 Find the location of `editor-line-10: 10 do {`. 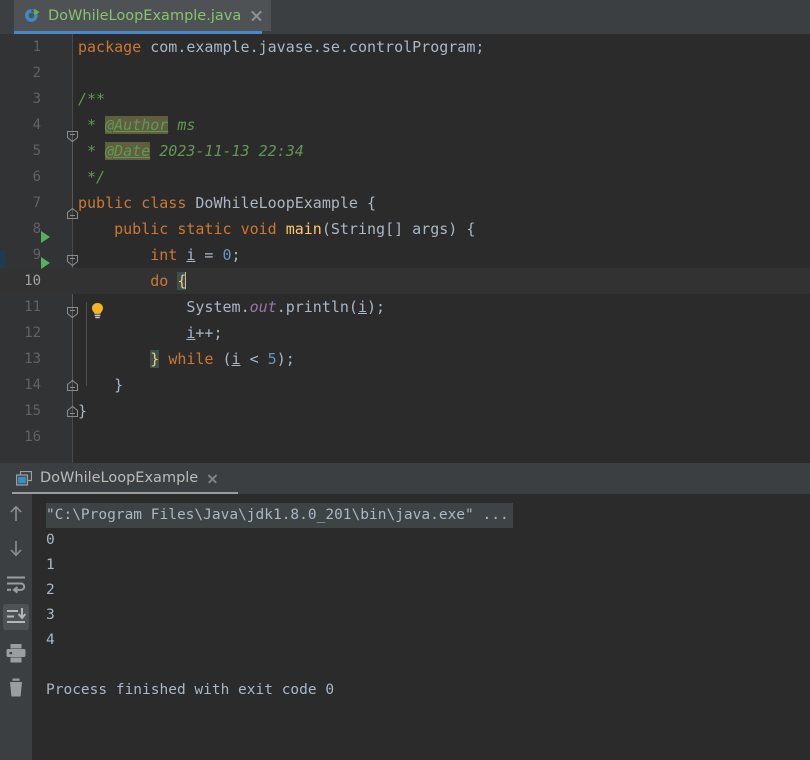

editor-line-10: 10 do { is located at coordinates (405, 281).